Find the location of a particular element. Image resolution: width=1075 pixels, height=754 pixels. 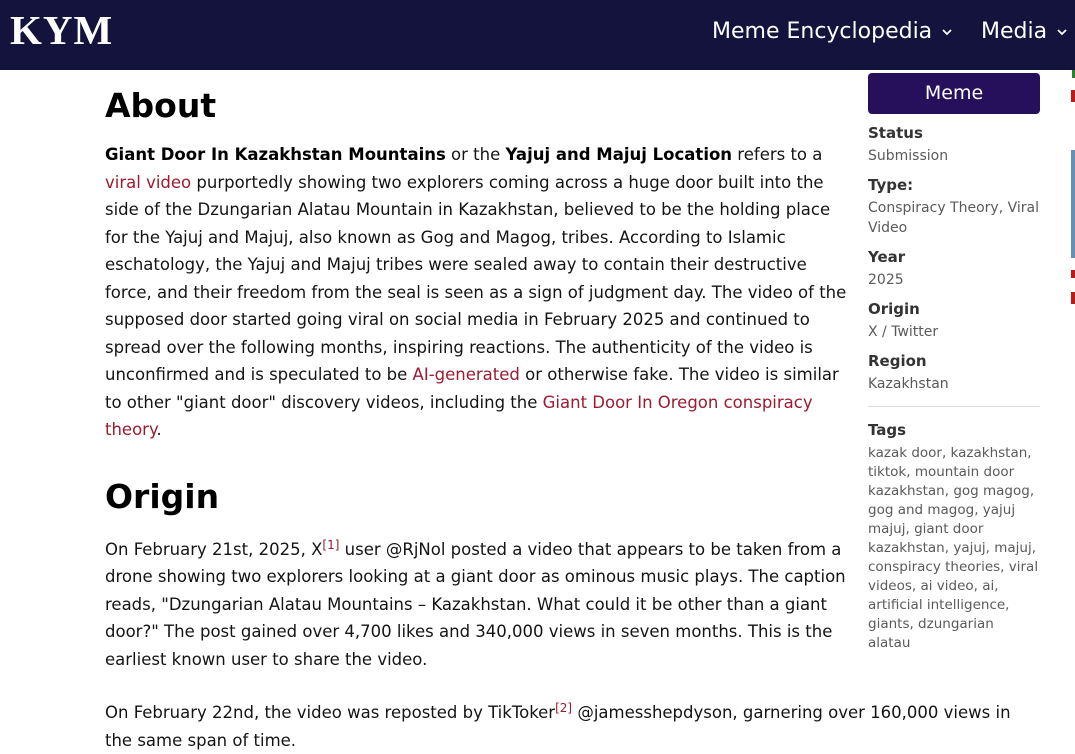

nav-label: Meme Encyclopedia is located at coordinates (822, 31).